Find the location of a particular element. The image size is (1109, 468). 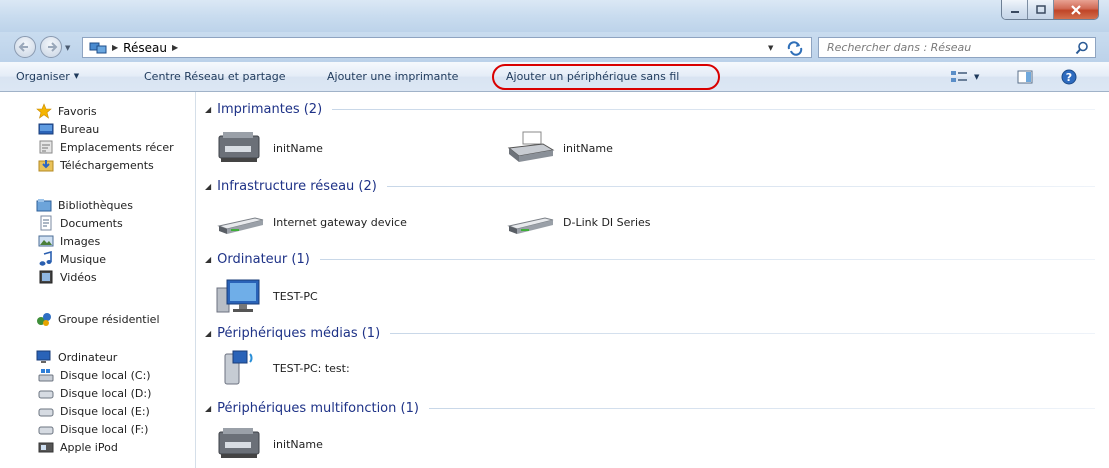

close-icon is located at coordinates (1076, 9).